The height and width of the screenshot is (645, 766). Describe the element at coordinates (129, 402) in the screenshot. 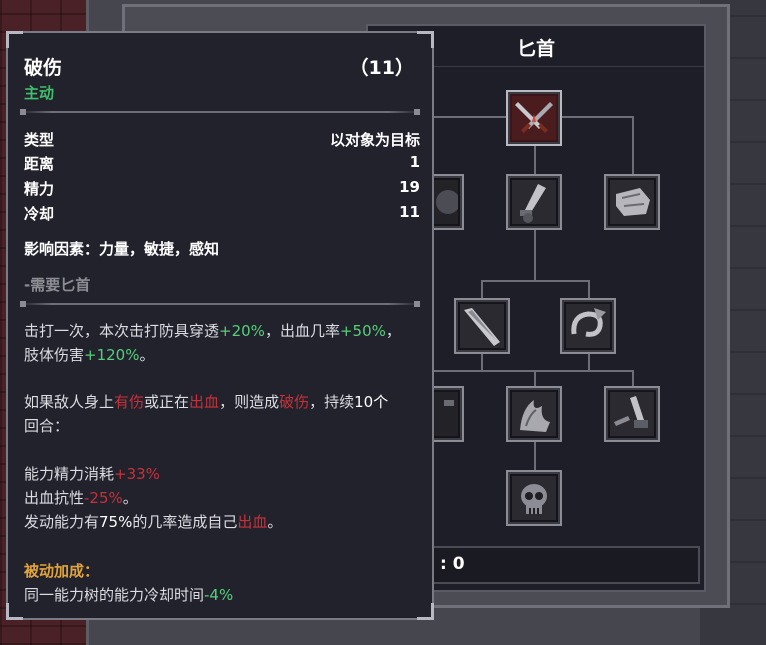

I see `desc-keyword: 有伤` at that location.